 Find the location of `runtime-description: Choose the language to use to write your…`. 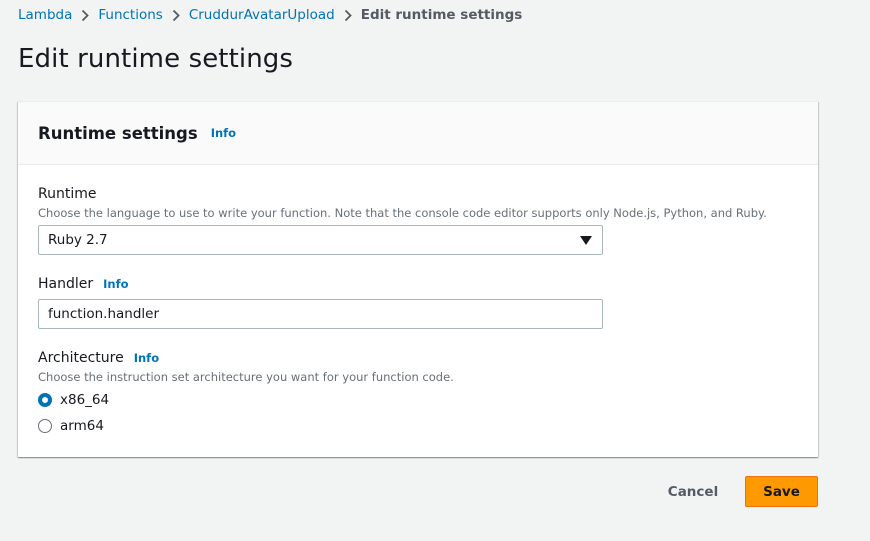

runtime-description: Choose the language to use to write your… is located at coordinates (402, 213).